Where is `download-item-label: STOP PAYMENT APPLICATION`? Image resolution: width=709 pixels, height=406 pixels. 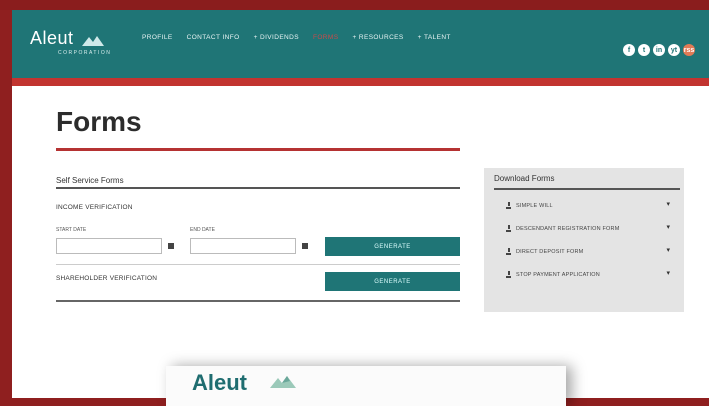
download-item-label: STOP PAYMENT APPLICATION is located at coordinates (558, 274).